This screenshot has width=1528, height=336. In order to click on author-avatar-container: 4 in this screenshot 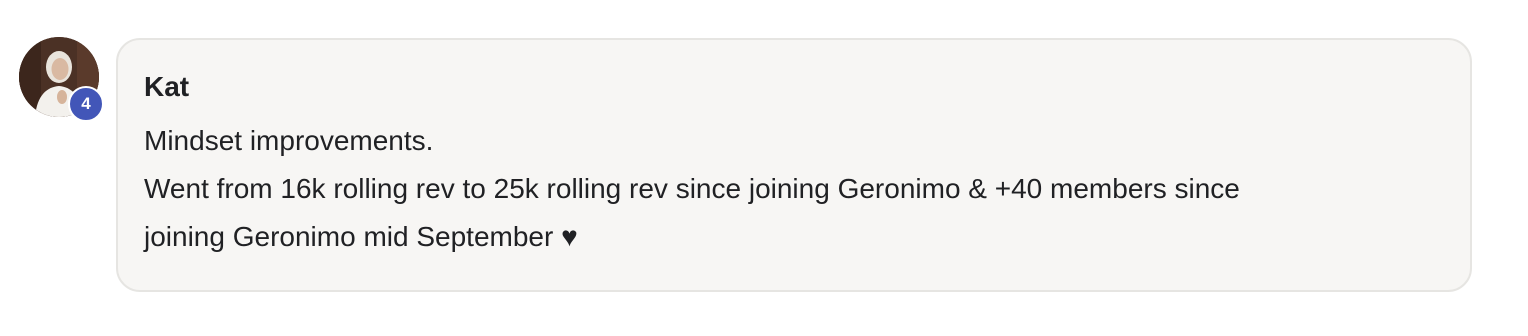, I will do `click(61, 79)`.